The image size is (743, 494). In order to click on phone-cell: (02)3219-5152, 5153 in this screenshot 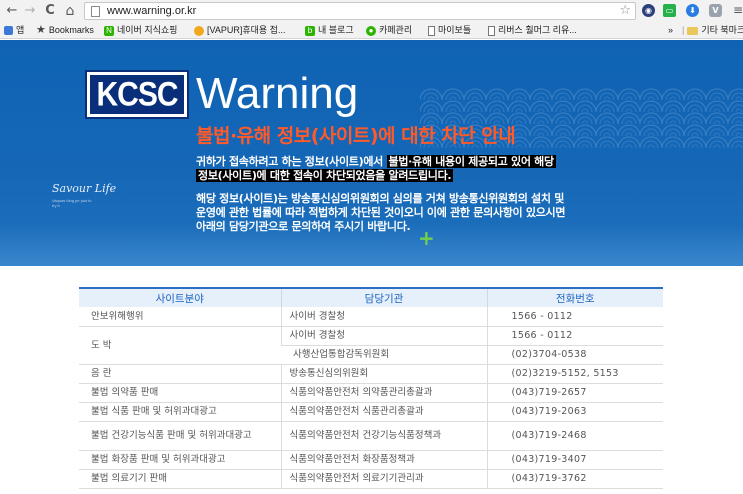, I will do `click(574, 374)`.